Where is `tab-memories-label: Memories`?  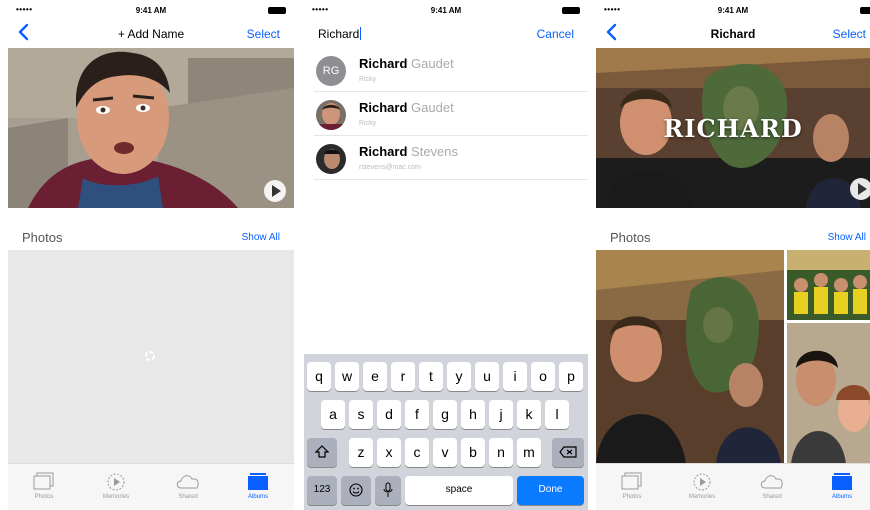
tab-memories-label: Memories is located at coordinates (702, 497).